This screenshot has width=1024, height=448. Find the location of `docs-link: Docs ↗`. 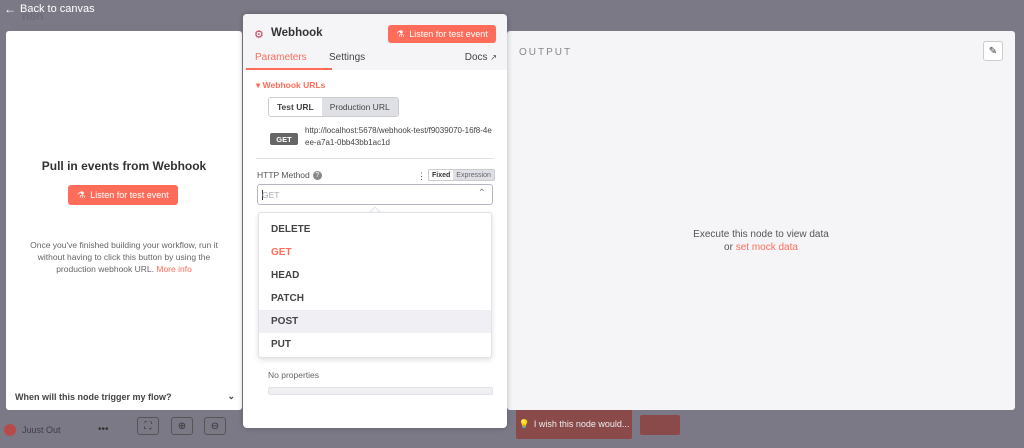

docs-link: Docs ↗ is located at coordinates (481, 57).